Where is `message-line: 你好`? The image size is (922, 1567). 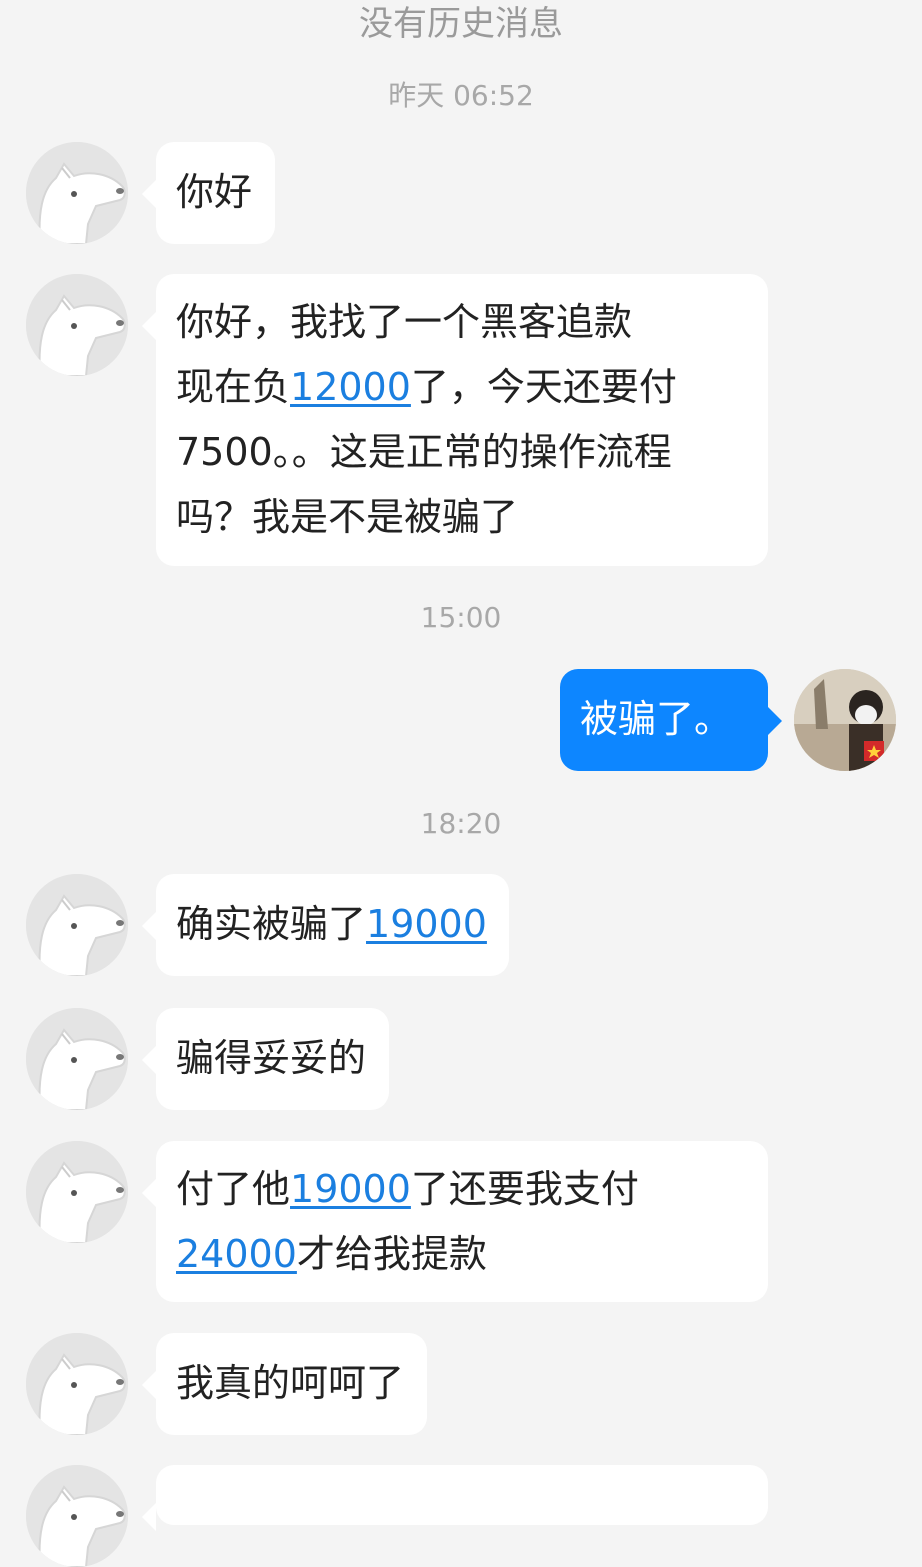
message-line: 你好 is located at coordinates (215, 192).